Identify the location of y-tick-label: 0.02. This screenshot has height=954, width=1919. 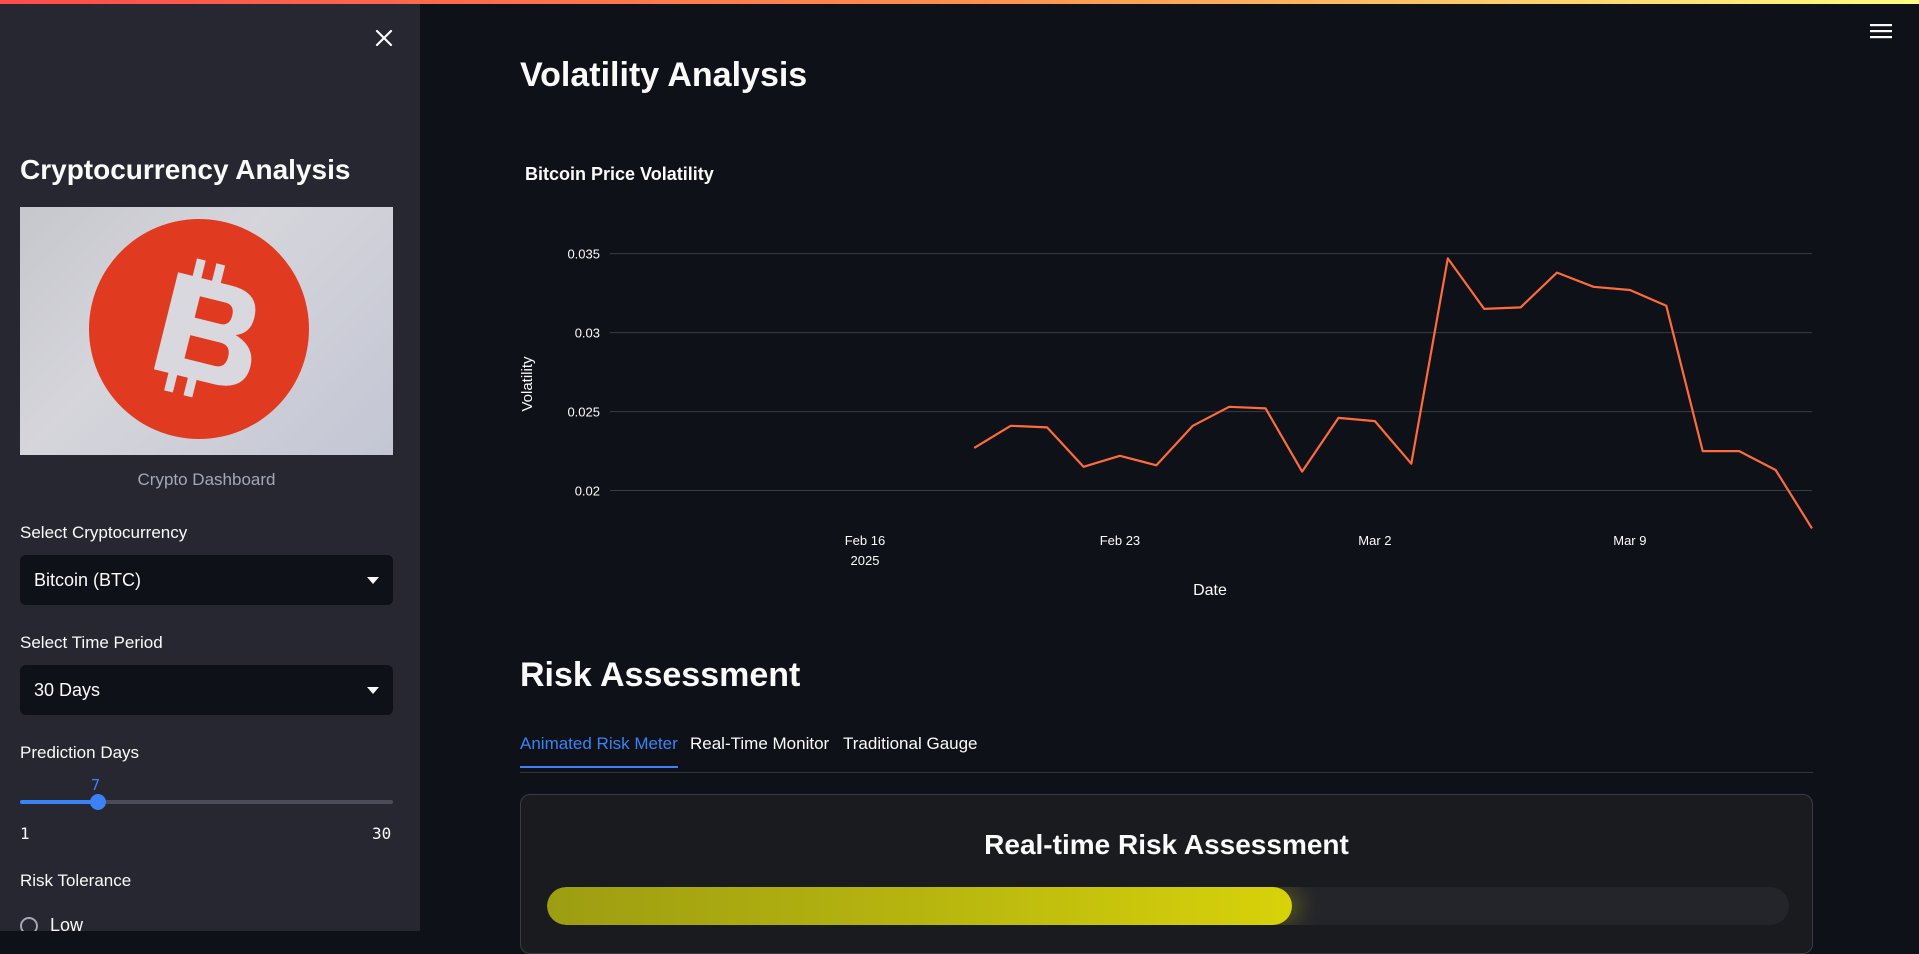
(587, 491).